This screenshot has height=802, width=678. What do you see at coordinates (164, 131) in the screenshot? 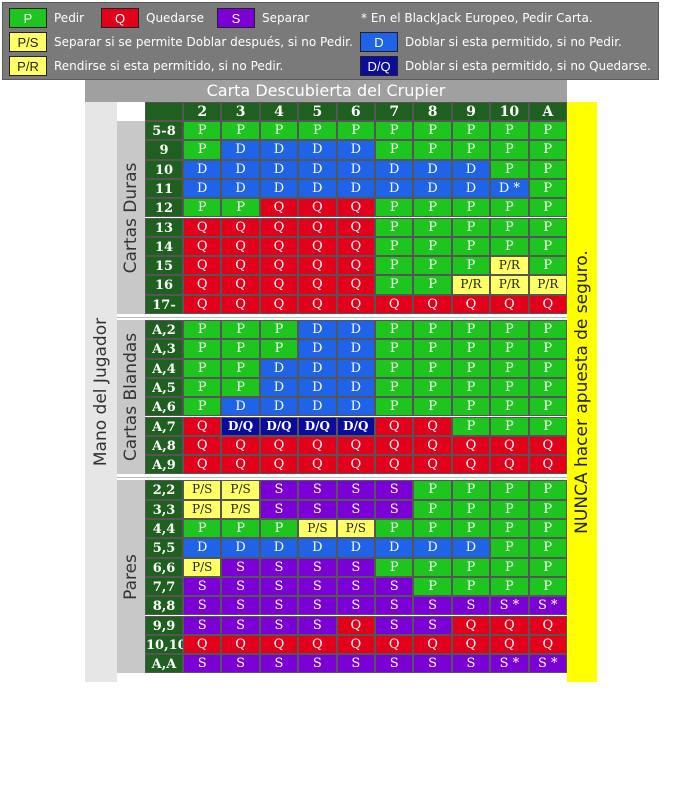
I see `hand-label: 5-8` at bounding box center [164, 131].